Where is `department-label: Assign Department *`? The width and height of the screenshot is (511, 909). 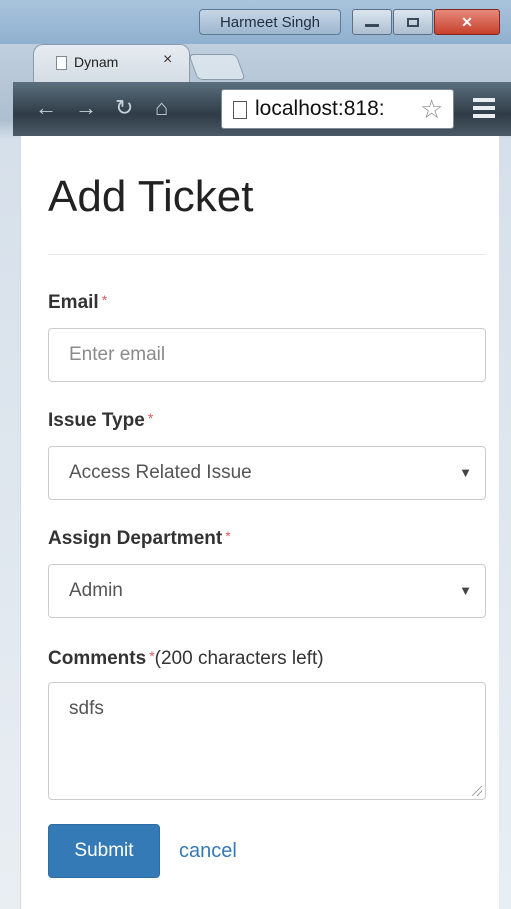
department-label: Assign Department * is located at coordinates (139, 539).